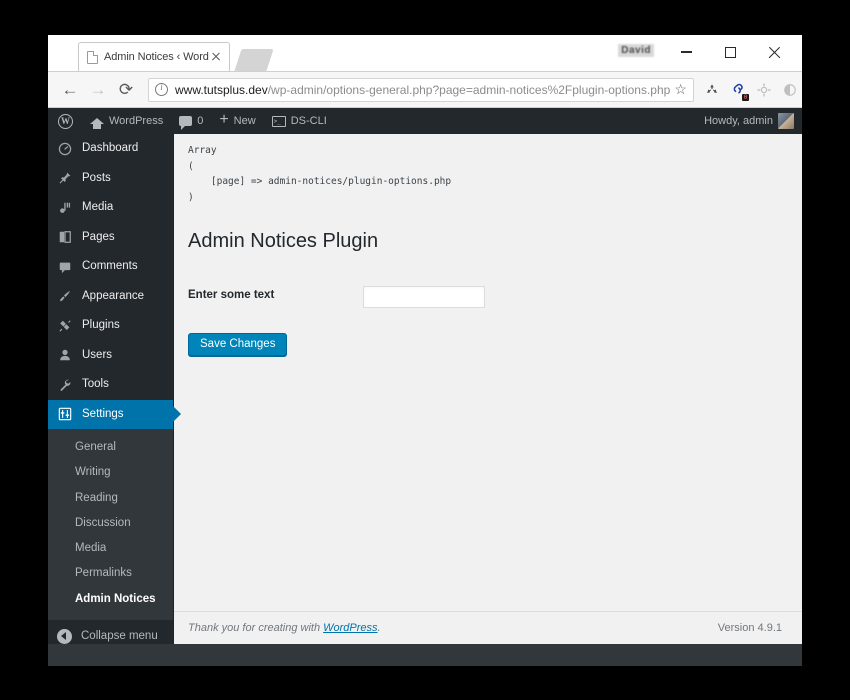 The width and height of the screenshot is (850, 700). Describe the element at coordinates (136, 121) in the screenshot. I see `site-name-label: WordPress` at that location.